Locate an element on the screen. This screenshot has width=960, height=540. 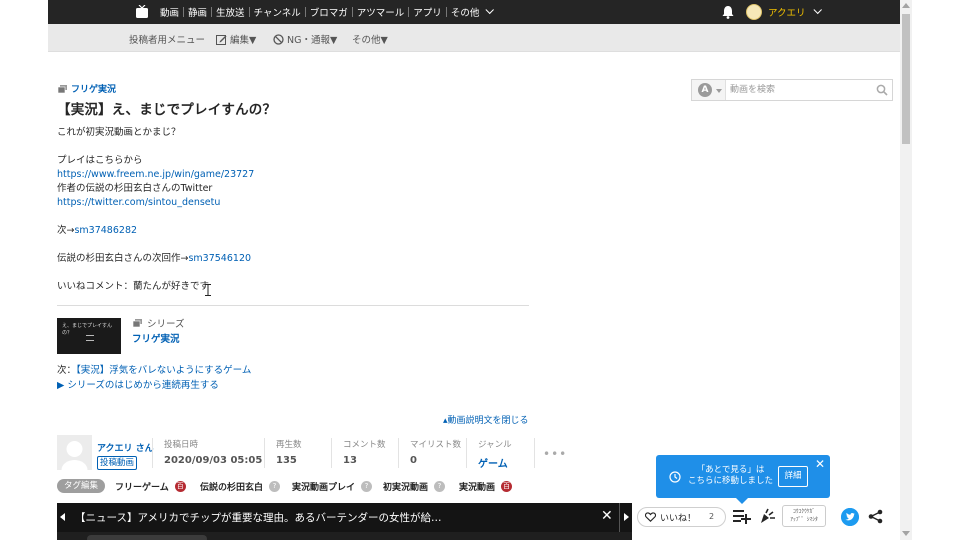
top-nav-links: 動画 静画 生放送 チャンネル ブロマガ アツマール アプリ その他 is located at coordinates (325, 12).